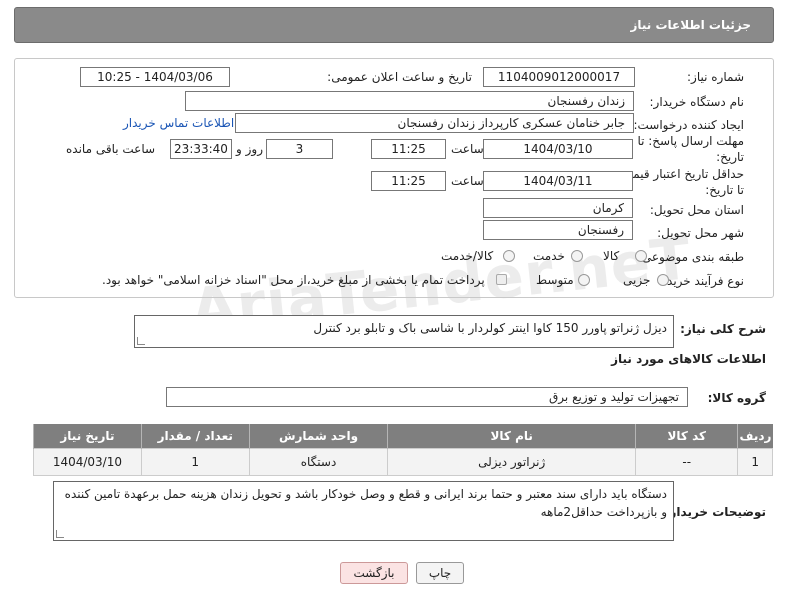 This screenshot has width=788, height=598. Describe the element at coordinates (318, 436) in the screenshot. I see `col-header-unit: واحد شمارش` at that location.